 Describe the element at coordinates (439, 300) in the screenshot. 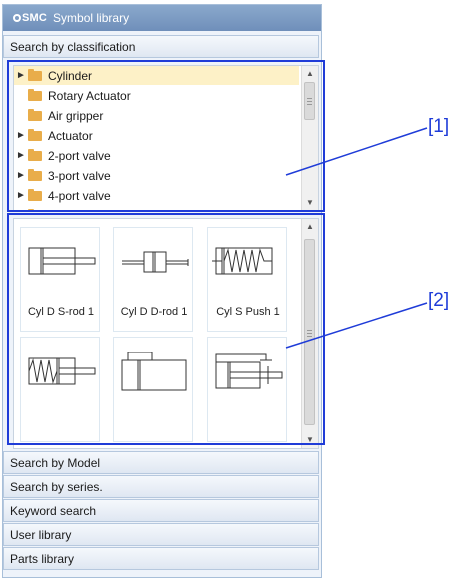

I see `callout-label-2: [2]` at that location.